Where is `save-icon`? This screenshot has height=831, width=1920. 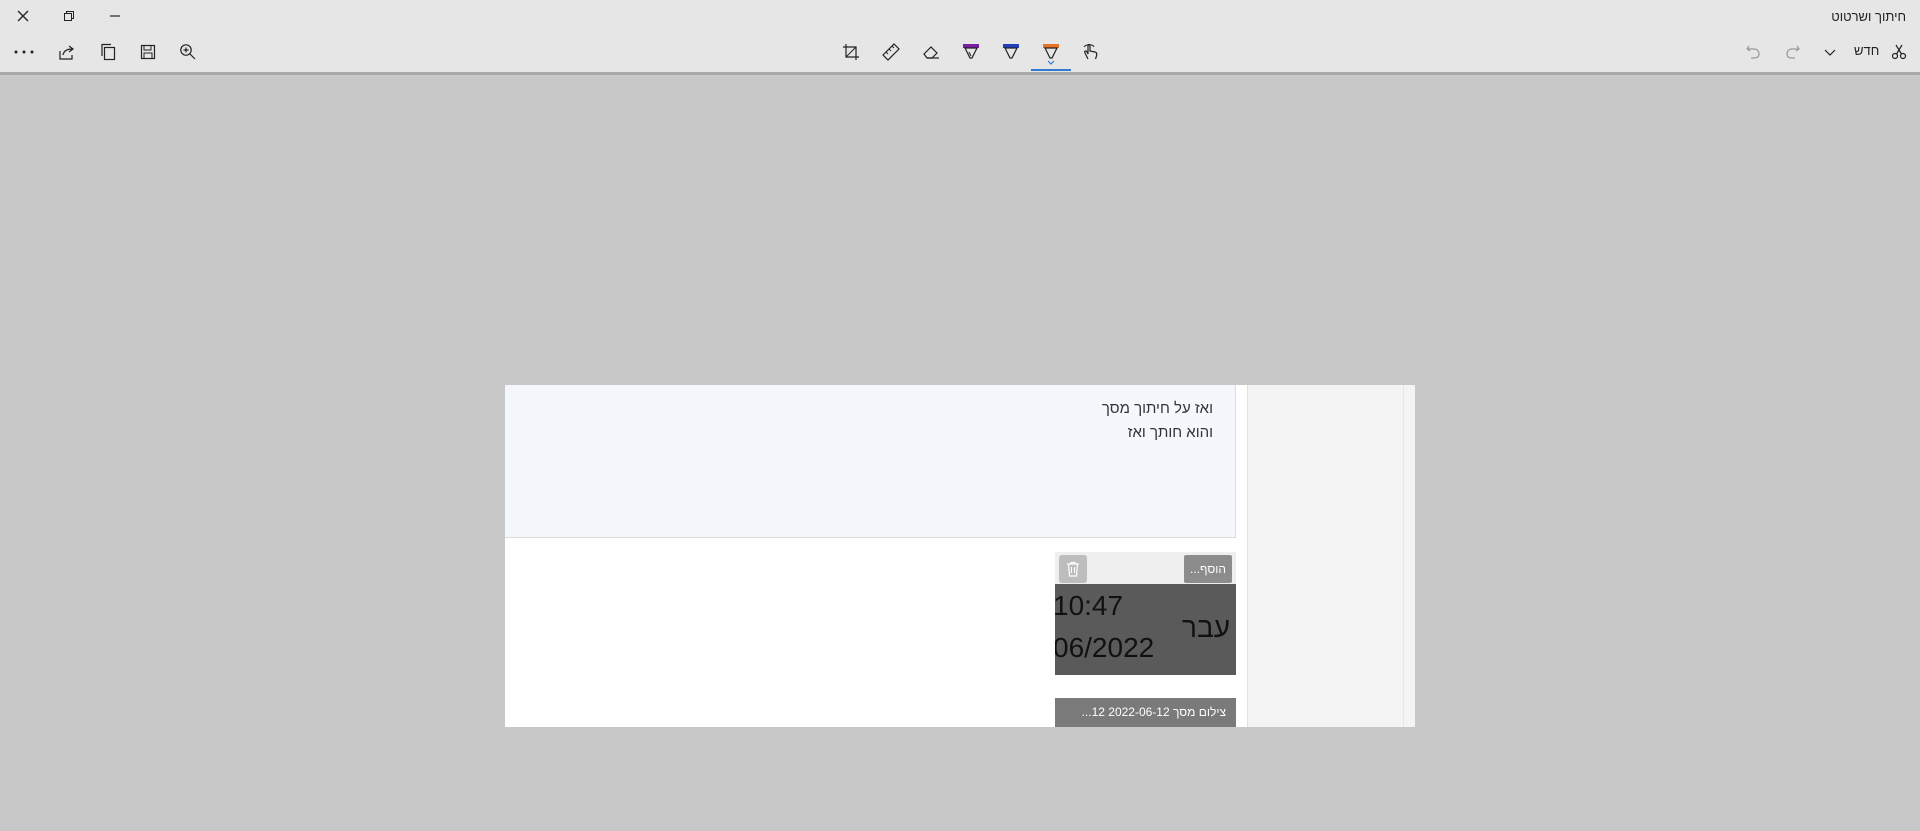 save-icon is located at coordinates (148, 52).